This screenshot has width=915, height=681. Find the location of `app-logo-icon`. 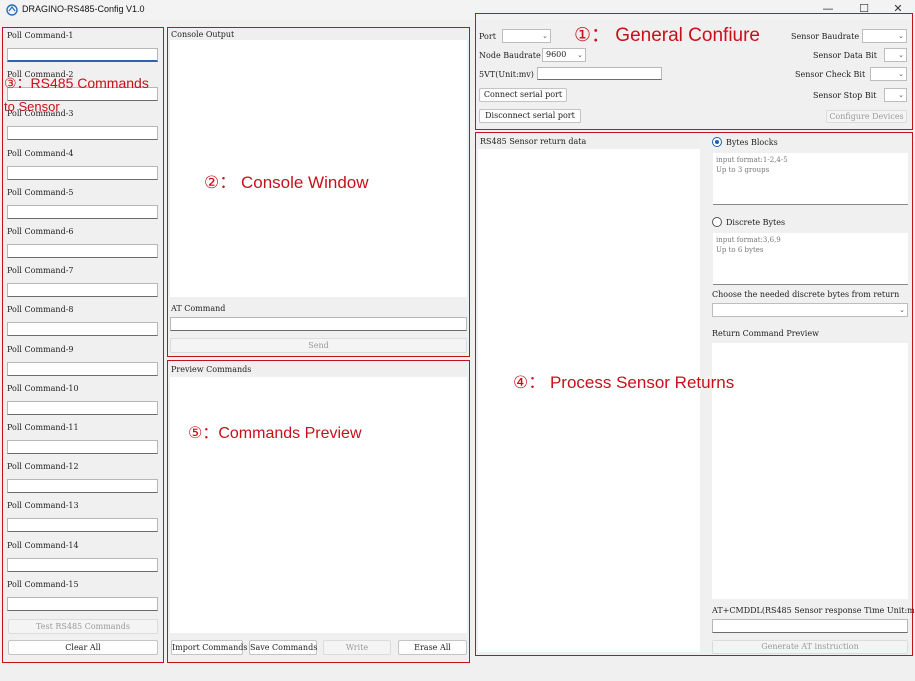

app-logo-icon is located at coordinates (12, 10).